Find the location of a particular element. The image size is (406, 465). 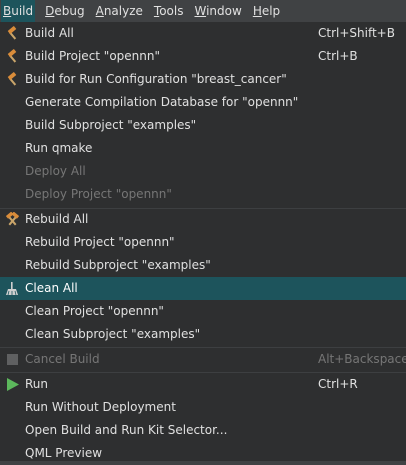

menu-window: Window is located at coordinates (217, 11).